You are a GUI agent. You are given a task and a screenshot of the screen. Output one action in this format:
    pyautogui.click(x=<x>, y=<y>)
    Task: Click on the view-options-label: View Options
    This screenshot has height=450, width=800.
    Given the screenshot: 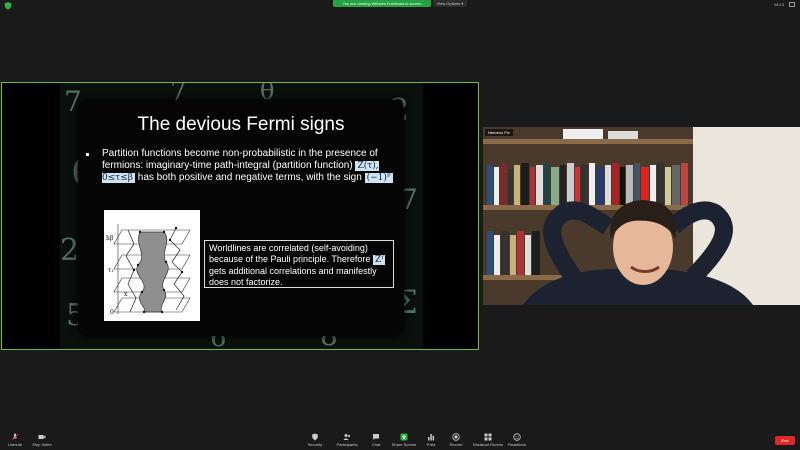 What is the action you would take?
    pyautogui.click(x=448, y=3)
    